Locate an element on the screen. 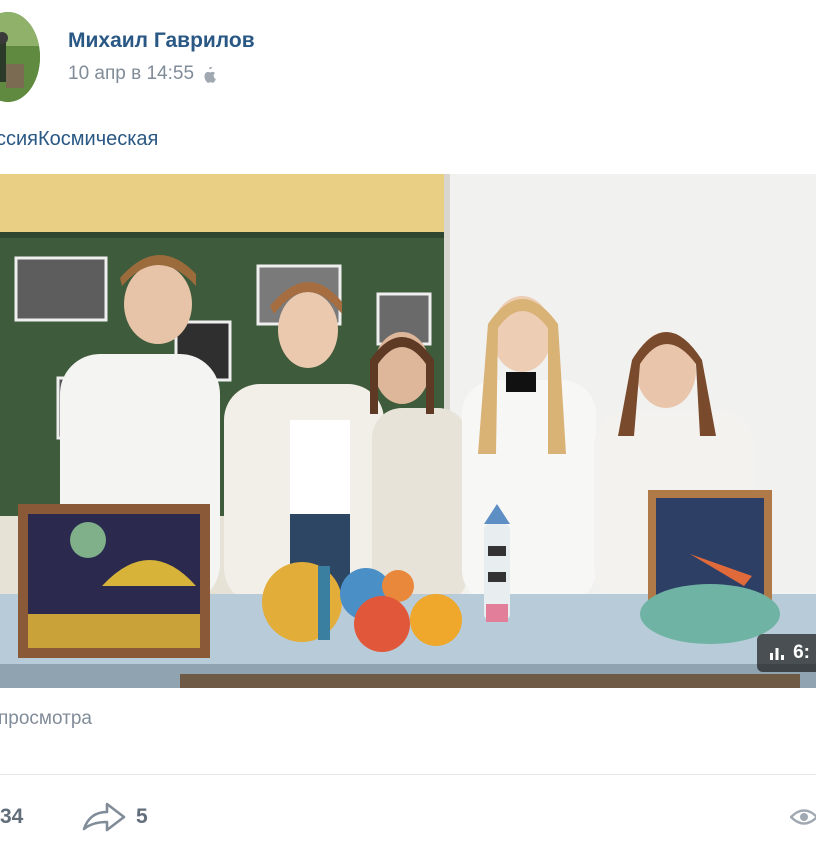 The image size is (816, 852). like-button: 34 is located at coordinates (11, 817).